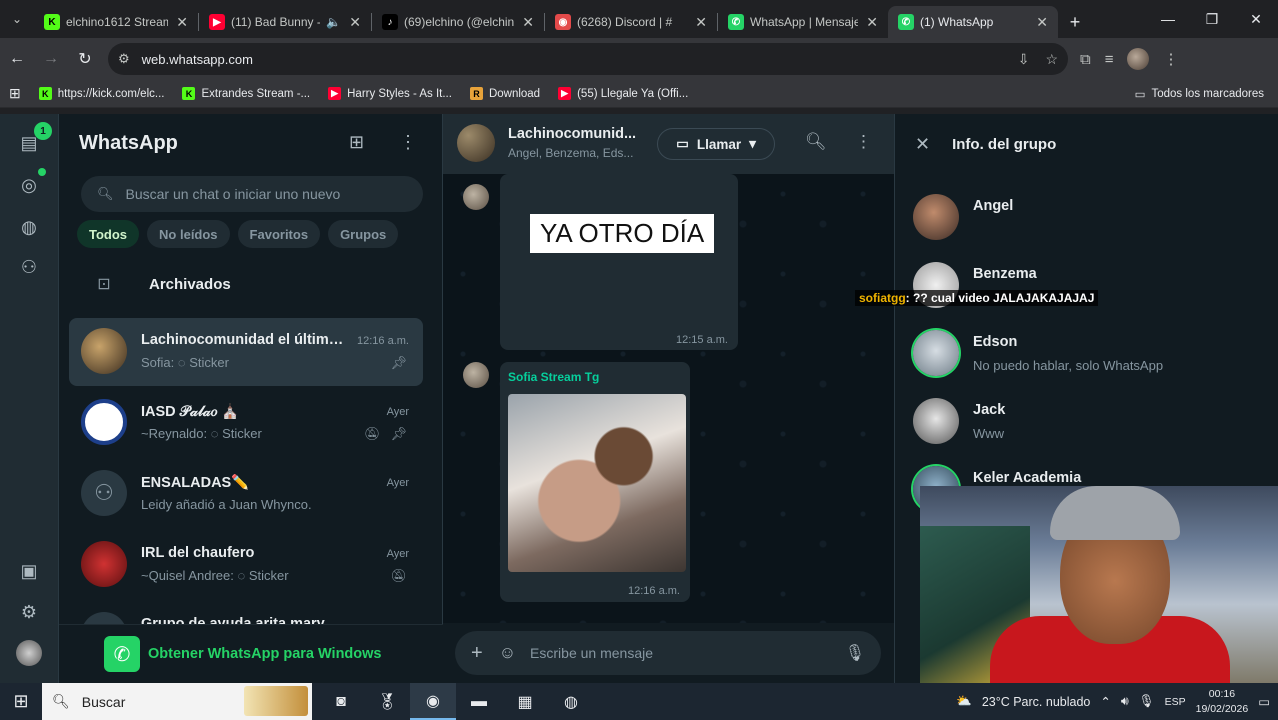  I want to click on attach-plus-icon: +, so click(477, 653).